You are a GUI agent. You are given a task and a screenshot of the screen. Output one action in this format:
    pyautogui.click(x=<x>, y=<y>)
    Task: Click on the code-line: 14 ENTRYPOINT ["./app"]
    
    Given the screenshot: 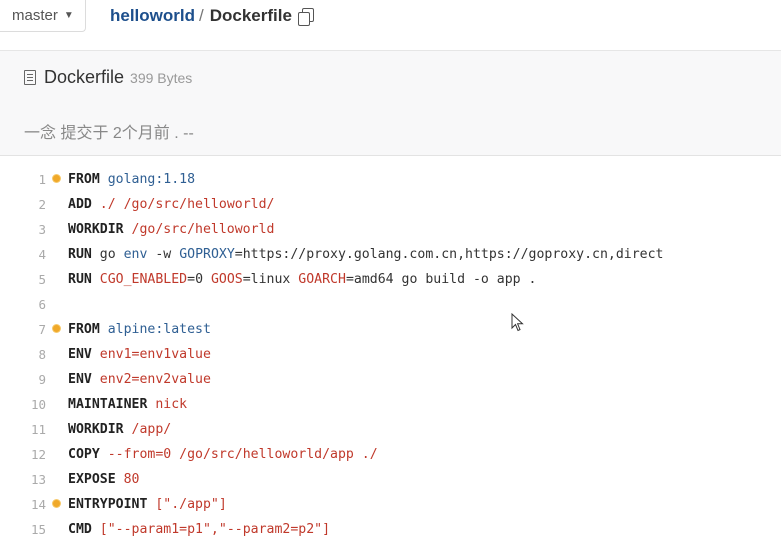 What is the action you would take?
    pyautogui.click(x=390, y=504)
    